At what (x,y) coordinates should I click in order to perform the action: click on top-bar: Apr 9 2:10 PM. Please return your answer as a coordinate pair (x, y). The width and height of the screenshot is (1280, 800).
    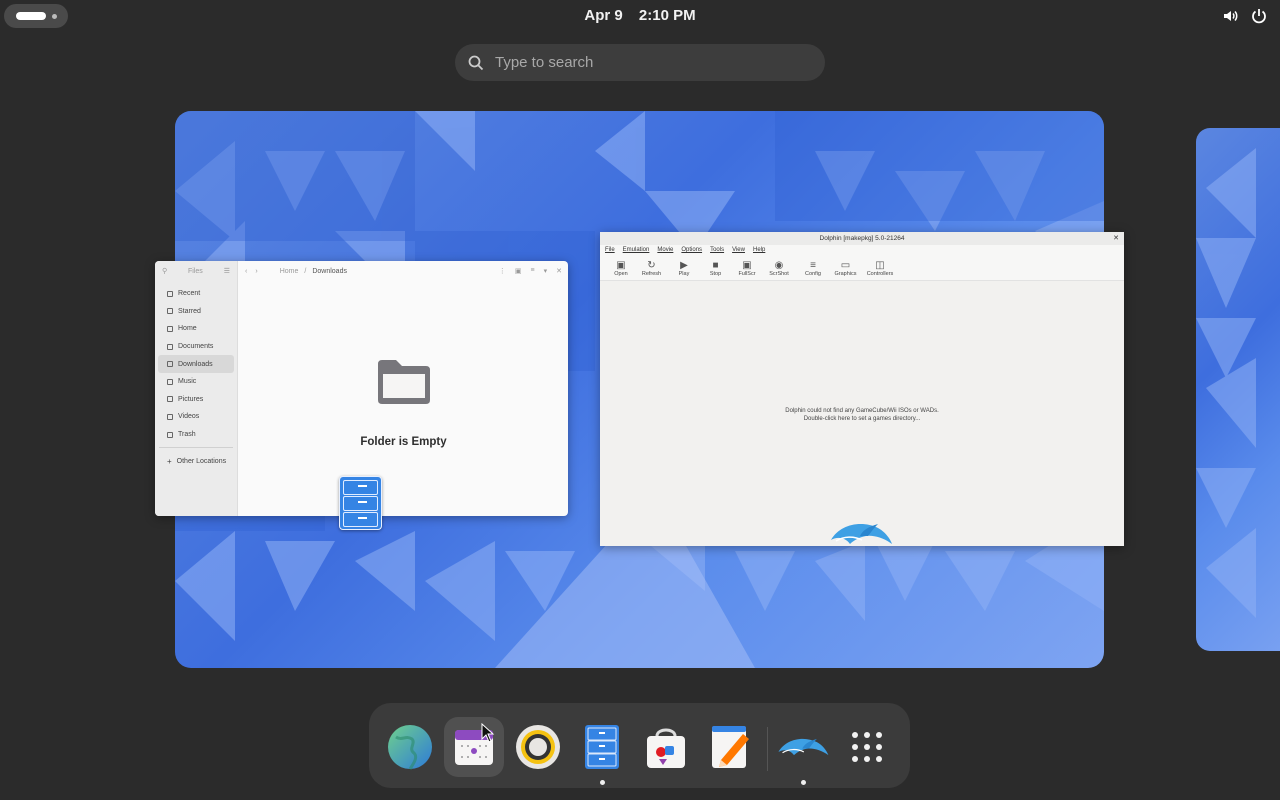
    Looking at the image, I should click on (640, 16).